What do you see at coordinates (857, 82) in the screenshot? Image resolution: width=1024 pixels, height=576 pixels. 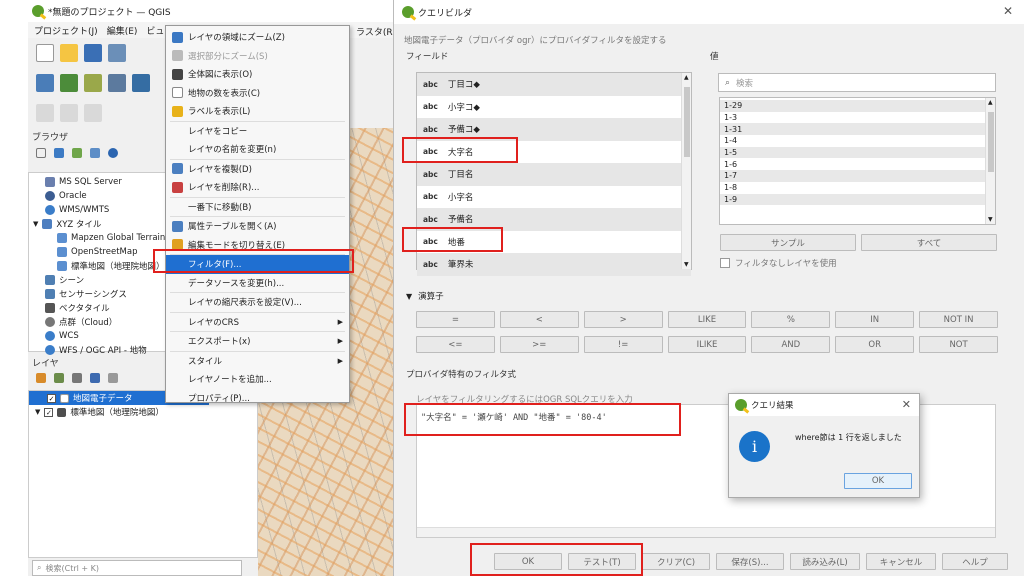 I see `values-search-input: ⌕ 検索` at bounding box center [857, 82].